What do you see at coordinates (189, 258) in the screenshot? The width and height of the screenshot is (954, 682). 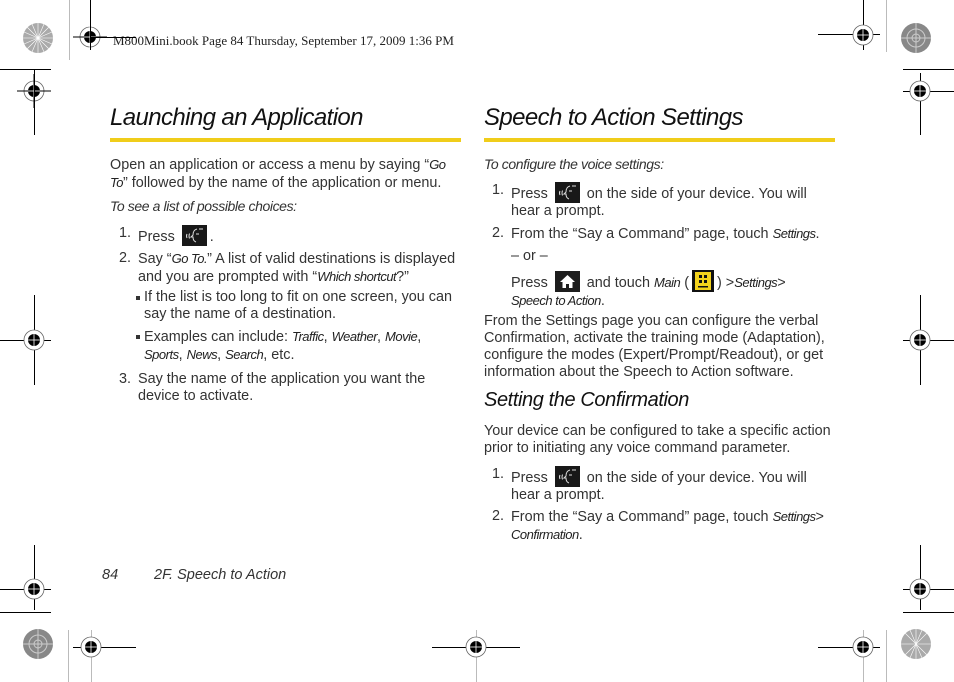 I see `step-em: Go To.` at bounding box center [189, 258].